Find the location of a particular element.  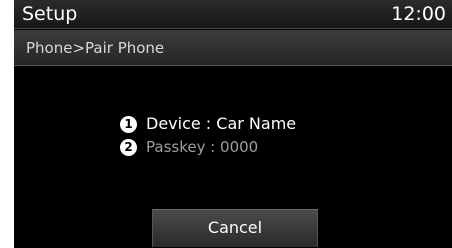

callout-marker-2: 2 is located at coordinates (128, 147).